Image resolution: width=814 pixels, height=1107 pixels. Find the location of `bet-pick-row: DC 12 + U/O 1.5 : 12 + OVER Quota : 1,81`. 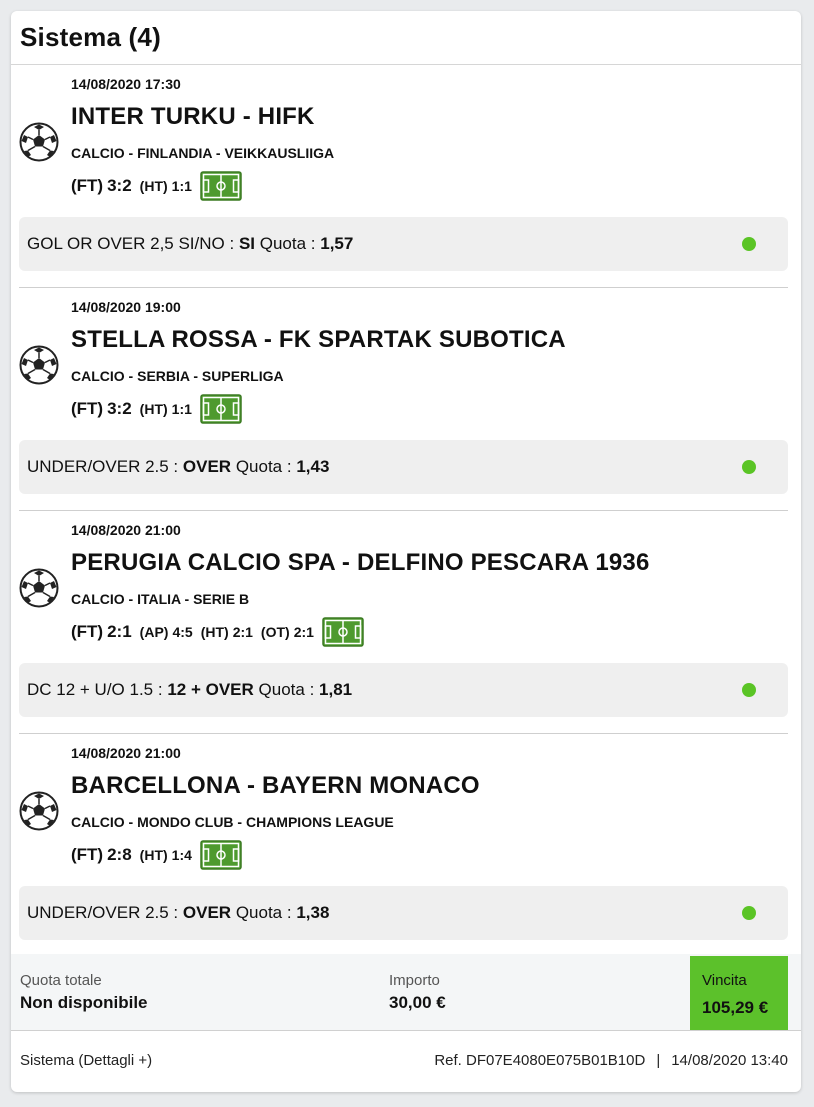

bet-pick-row: DC 12 + U/O 1.5 : 12 + OVER Quota : 1,81 is located at coordinates (403, 690).